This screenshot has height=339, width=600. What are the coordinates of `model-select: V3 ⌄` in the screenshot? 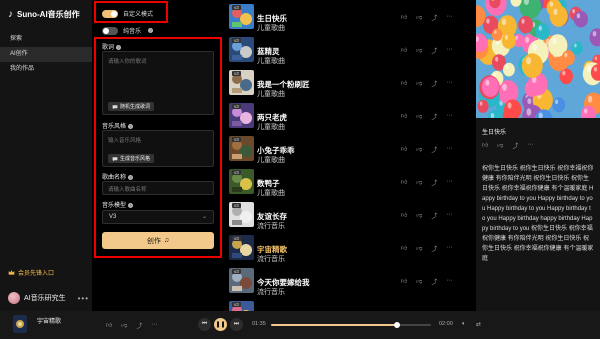 It's located at (158, 217).